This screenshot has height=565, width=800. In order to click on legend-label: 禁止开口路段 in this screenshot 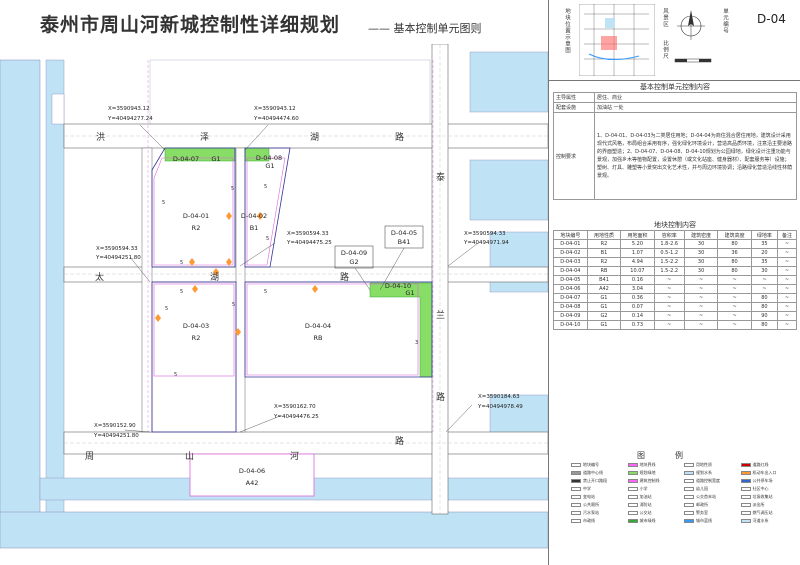, I will do `click(595, 481)`.